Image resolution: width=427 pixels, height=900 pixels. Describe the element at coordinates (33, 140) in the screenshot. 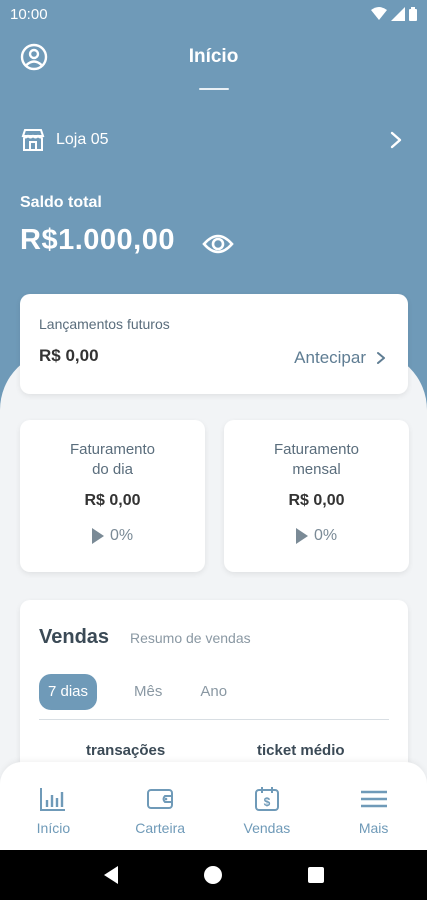

I see `store-icon` at that location.